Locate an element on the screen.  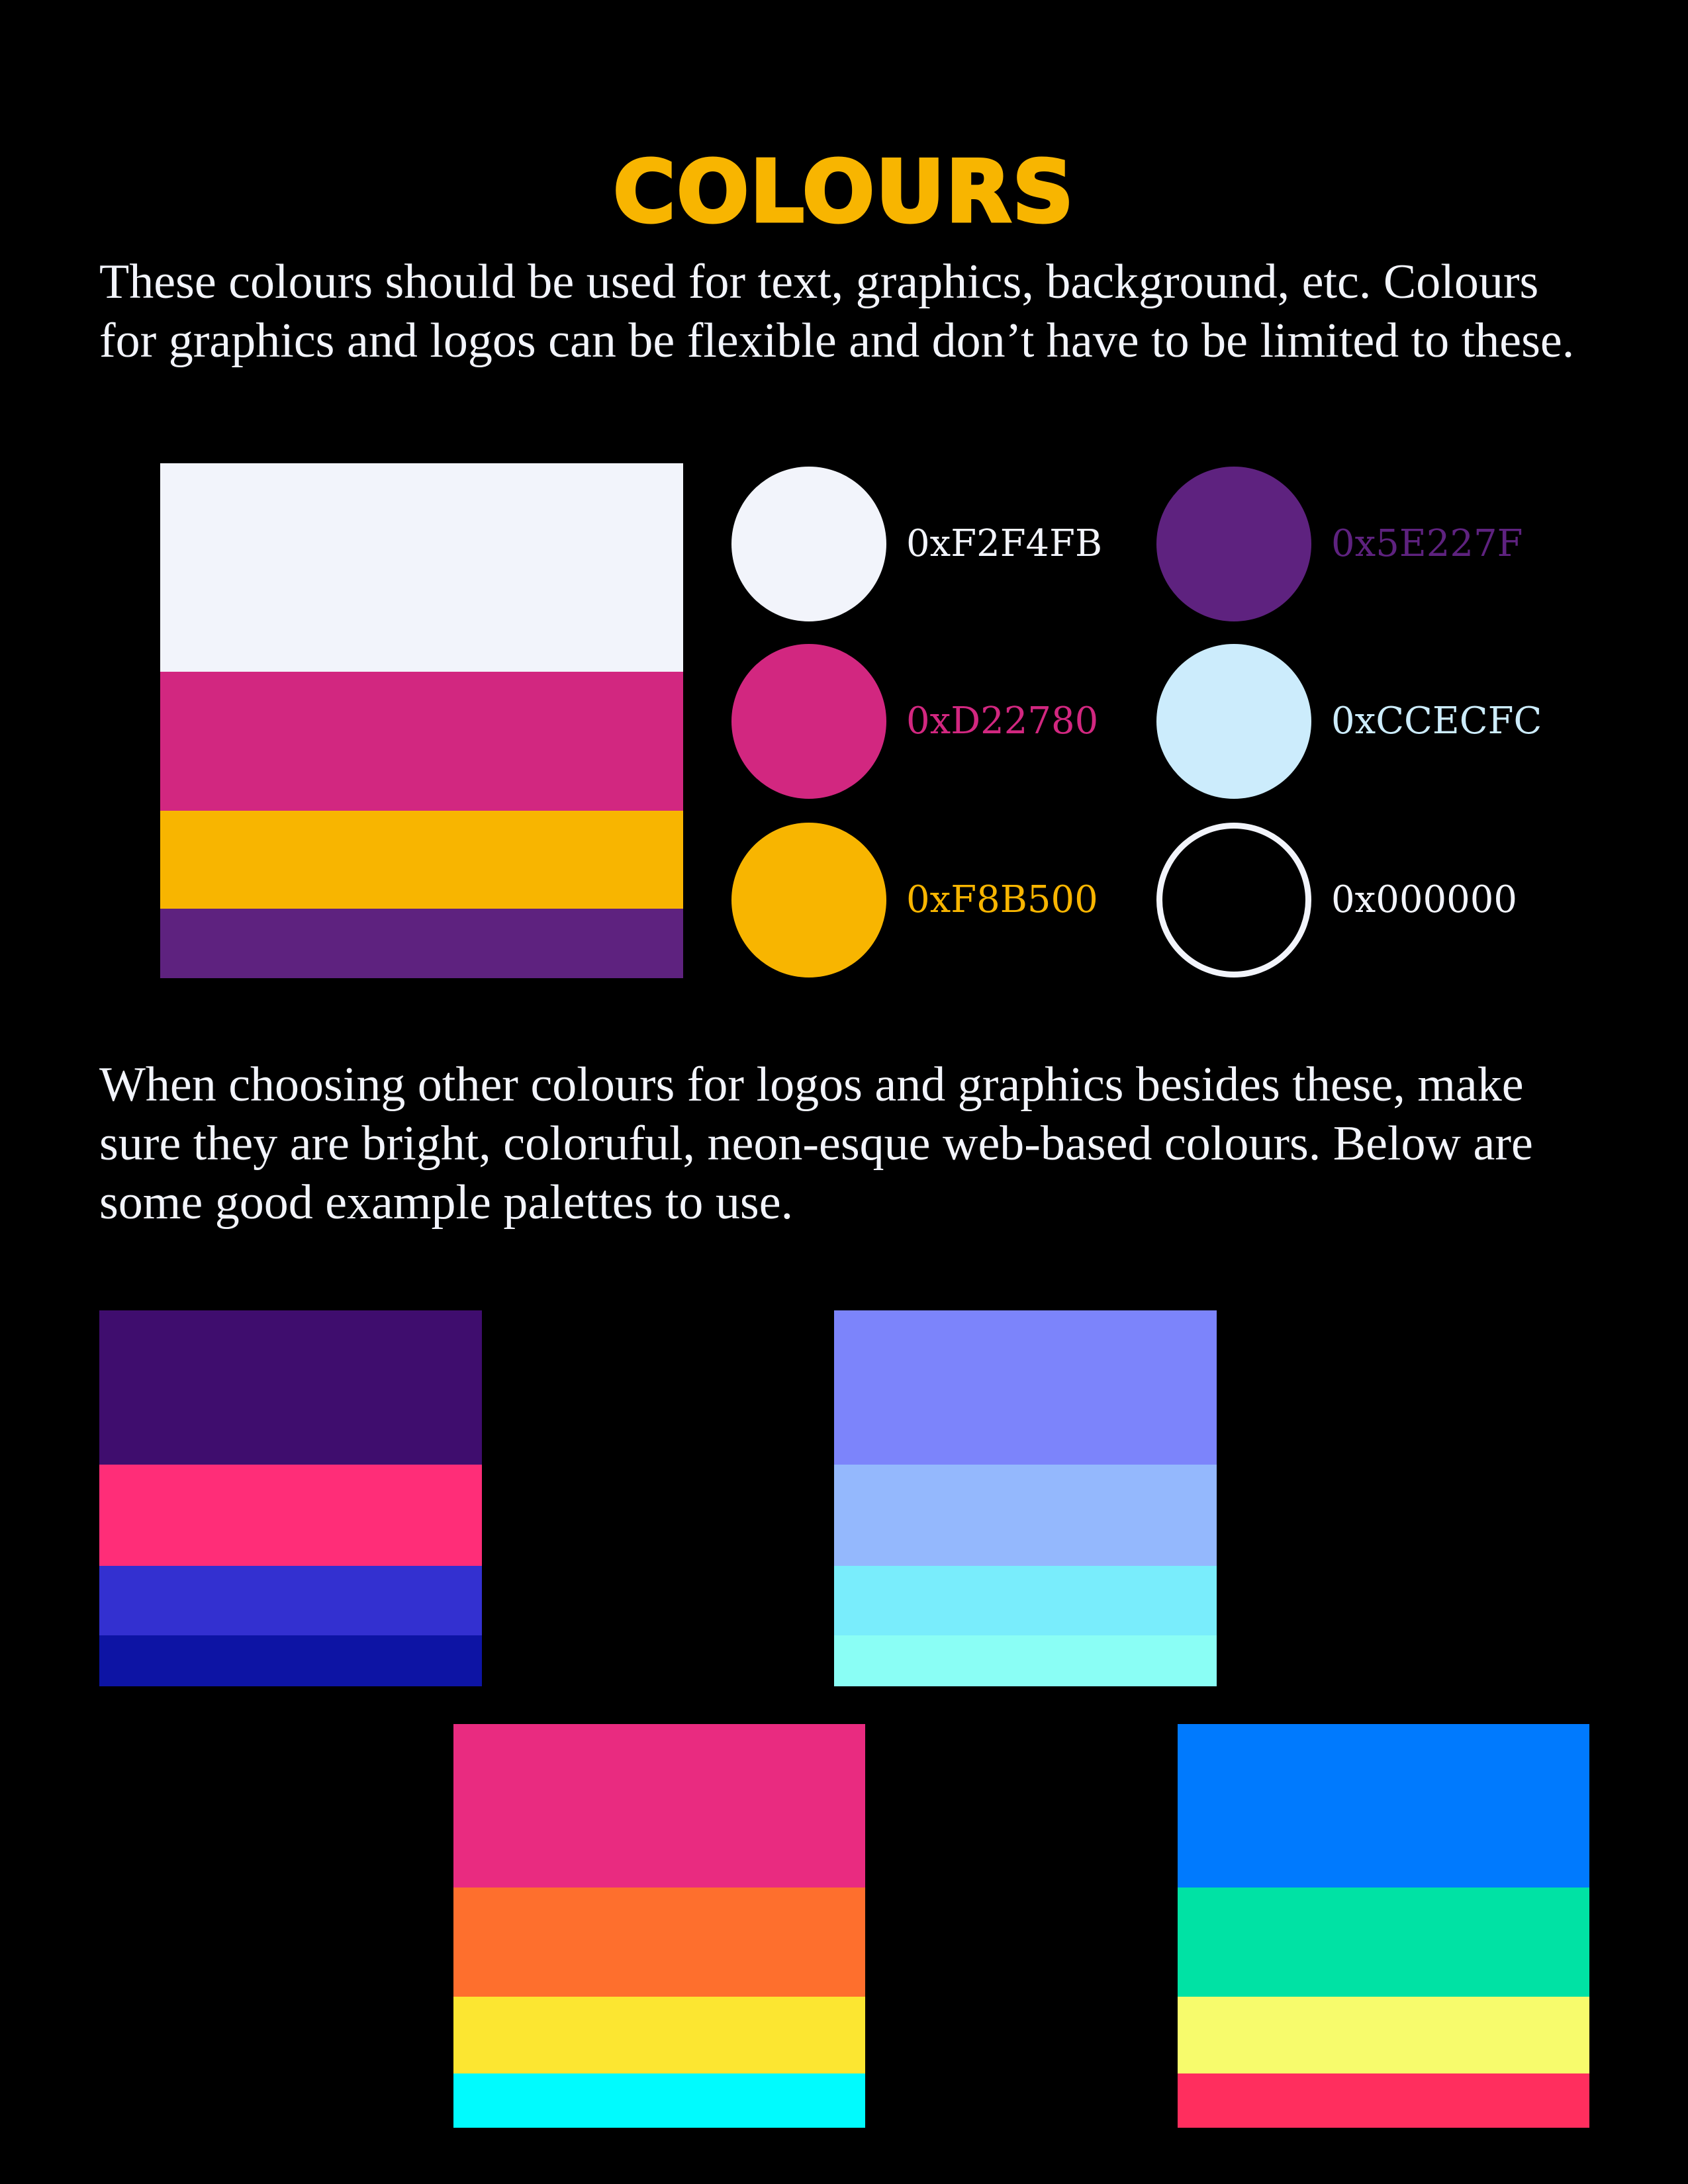
main-palette-stack is located at coordinates (421, 721).